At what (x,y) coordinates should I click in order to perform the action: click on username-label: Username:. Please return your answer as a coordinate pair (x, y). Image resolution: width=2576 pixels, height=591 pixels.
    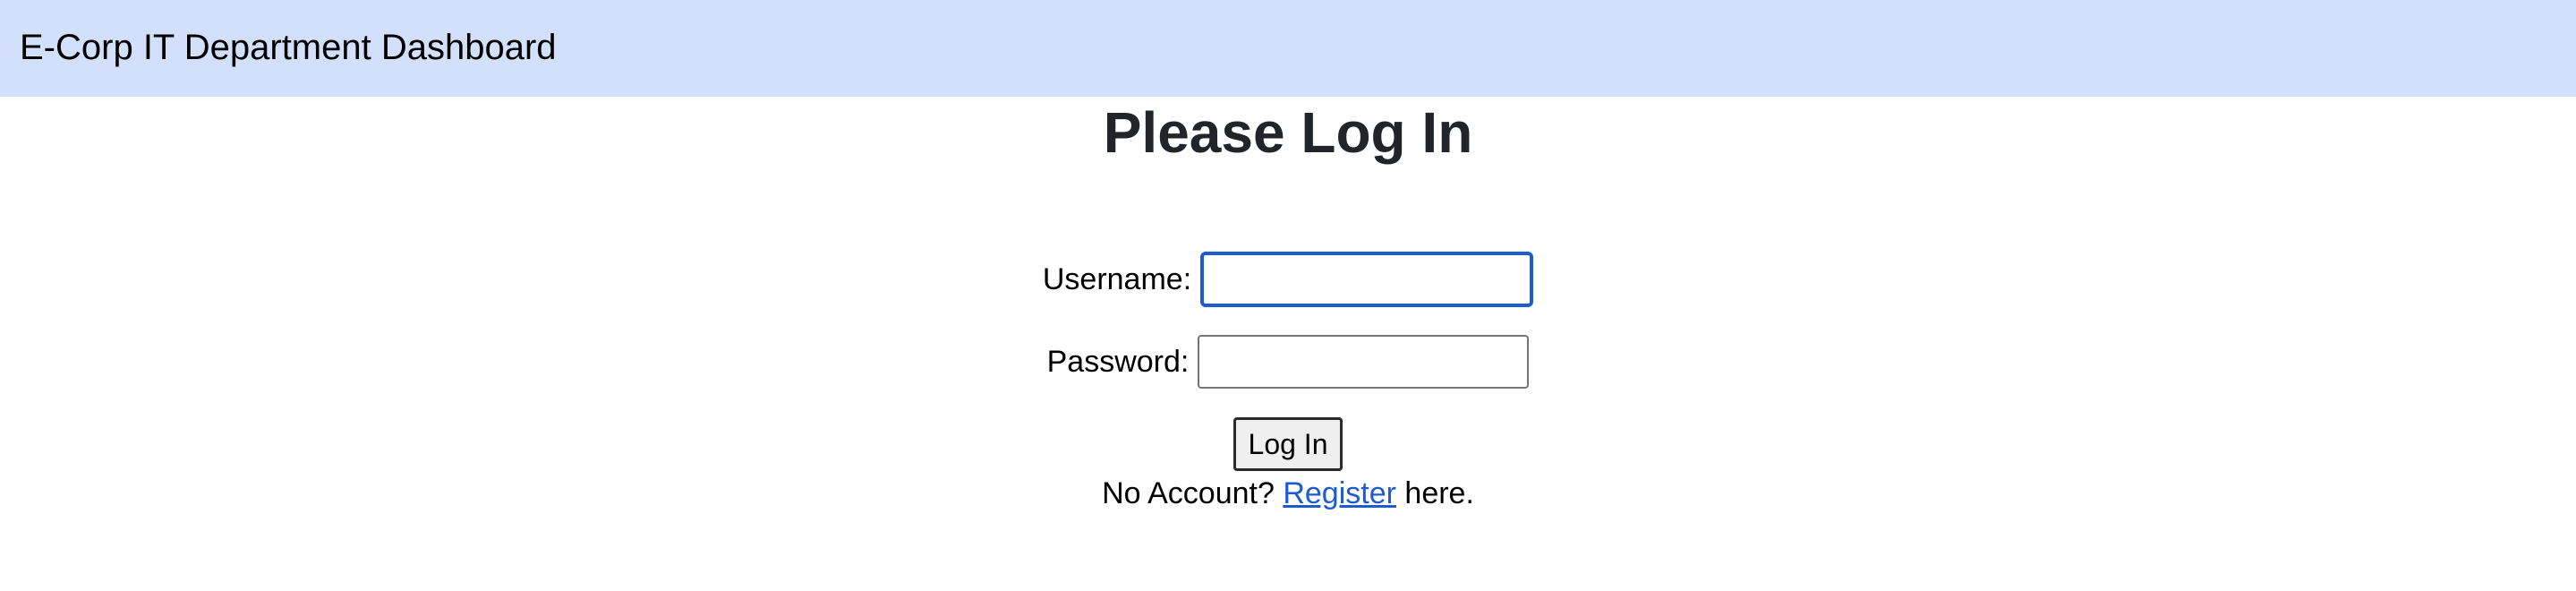
    Looking at the image, I should click on (1117, 279).